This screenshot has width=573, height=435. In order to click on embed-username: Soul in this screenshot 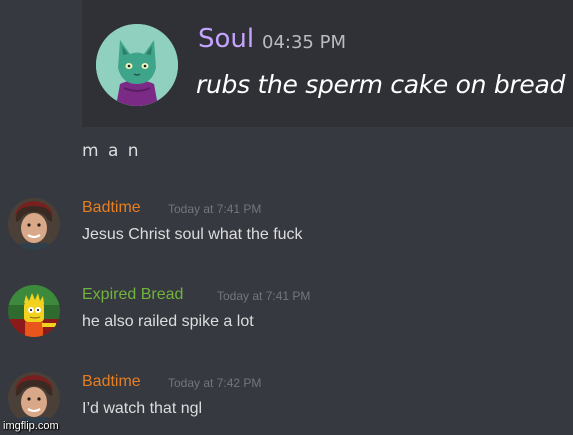, I will do `click(226, 39)`.